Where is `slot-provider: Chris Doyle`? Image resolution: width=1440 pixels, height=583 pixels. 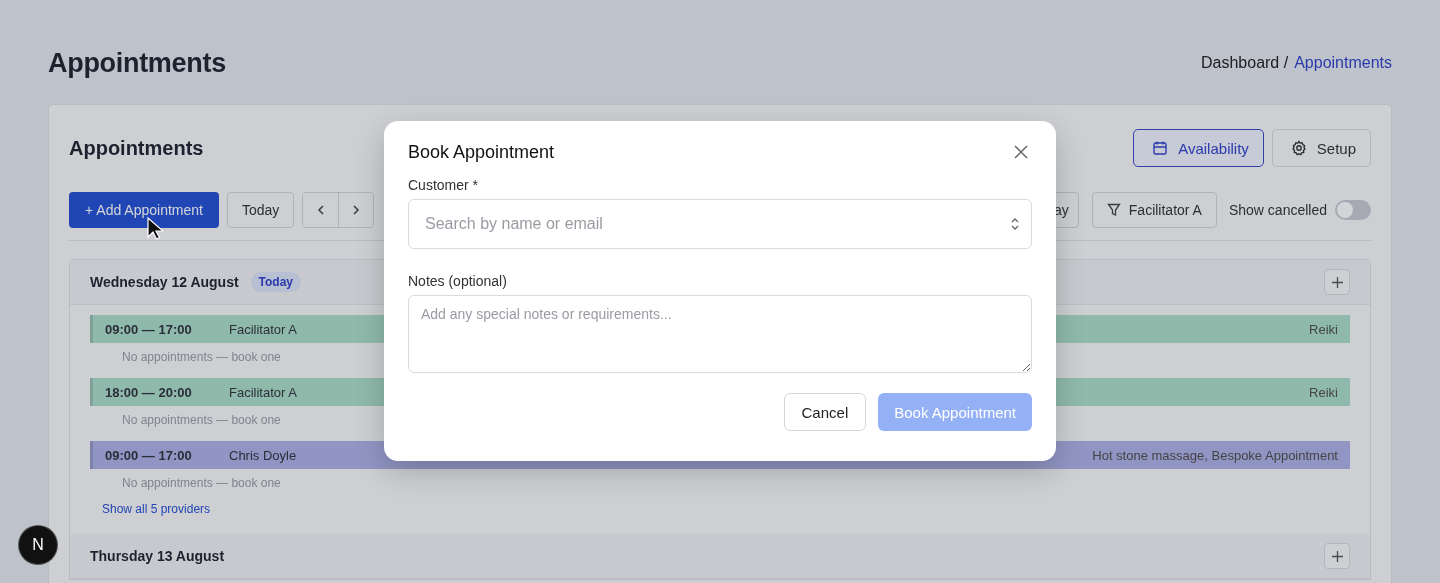 slot-provider: Chris Doyle is located at coordinates (263, 455).